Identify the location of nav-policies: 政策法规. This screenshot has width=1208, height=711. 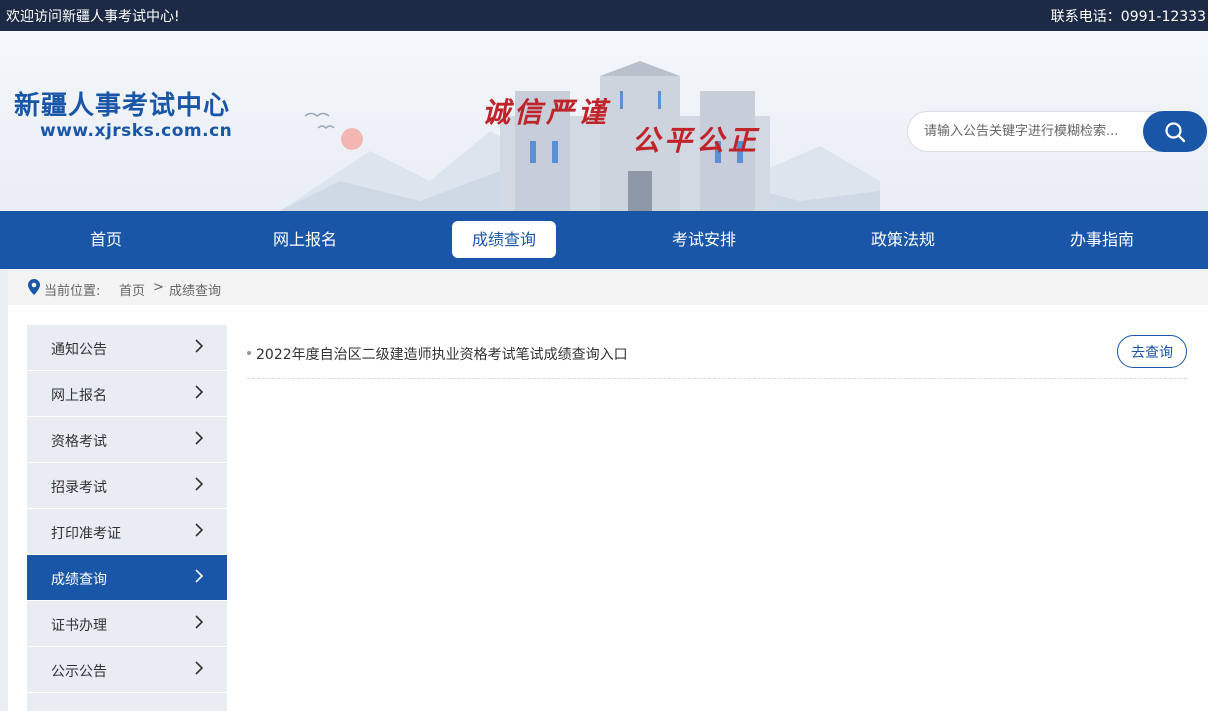
(903, 239).